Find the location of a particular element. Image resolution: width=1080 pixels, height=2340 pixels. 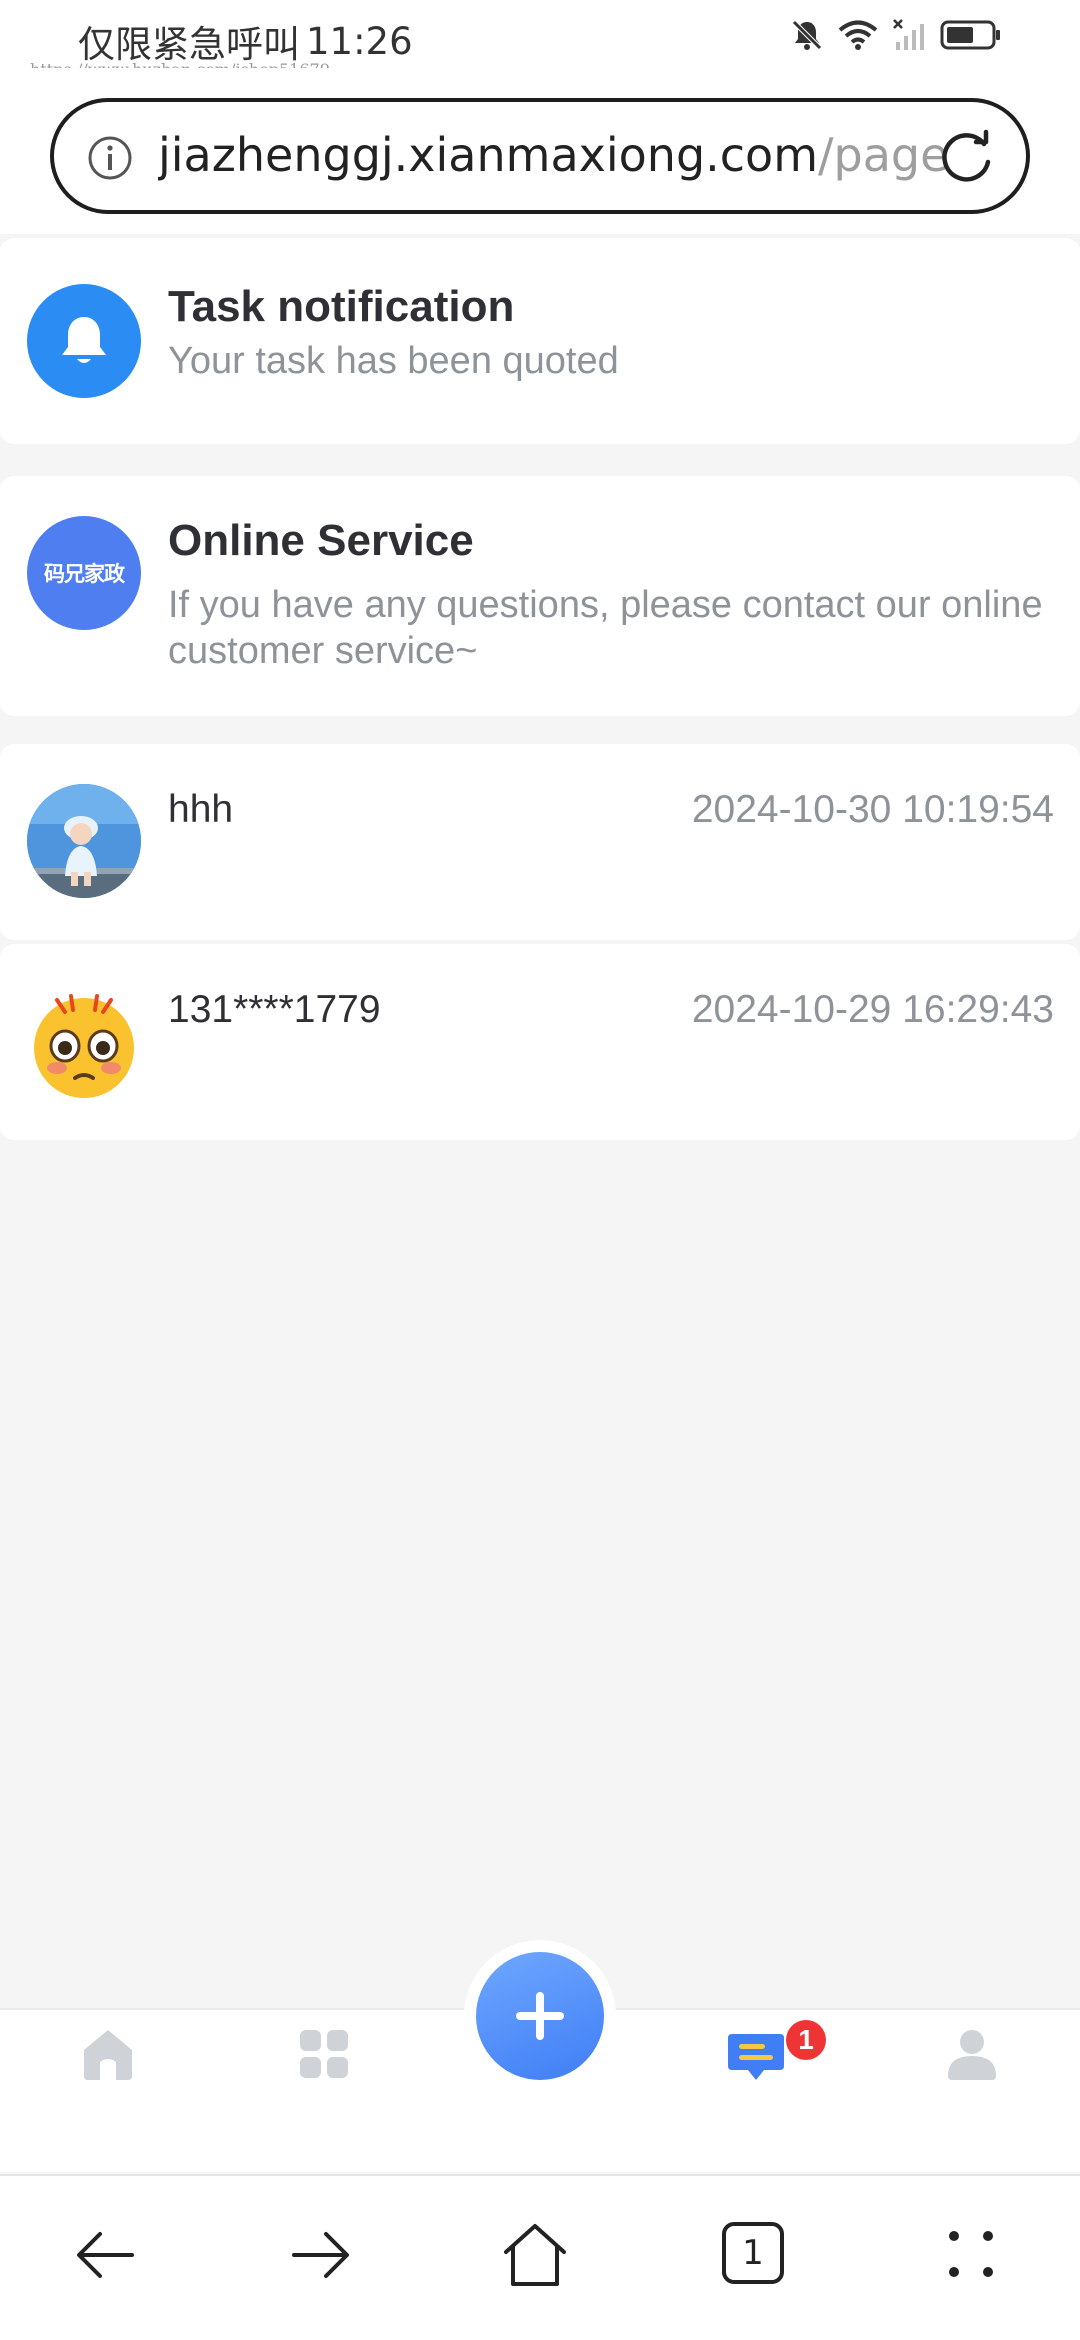

conversation-name: 131****1779 is located at coordinates (274, 1009).